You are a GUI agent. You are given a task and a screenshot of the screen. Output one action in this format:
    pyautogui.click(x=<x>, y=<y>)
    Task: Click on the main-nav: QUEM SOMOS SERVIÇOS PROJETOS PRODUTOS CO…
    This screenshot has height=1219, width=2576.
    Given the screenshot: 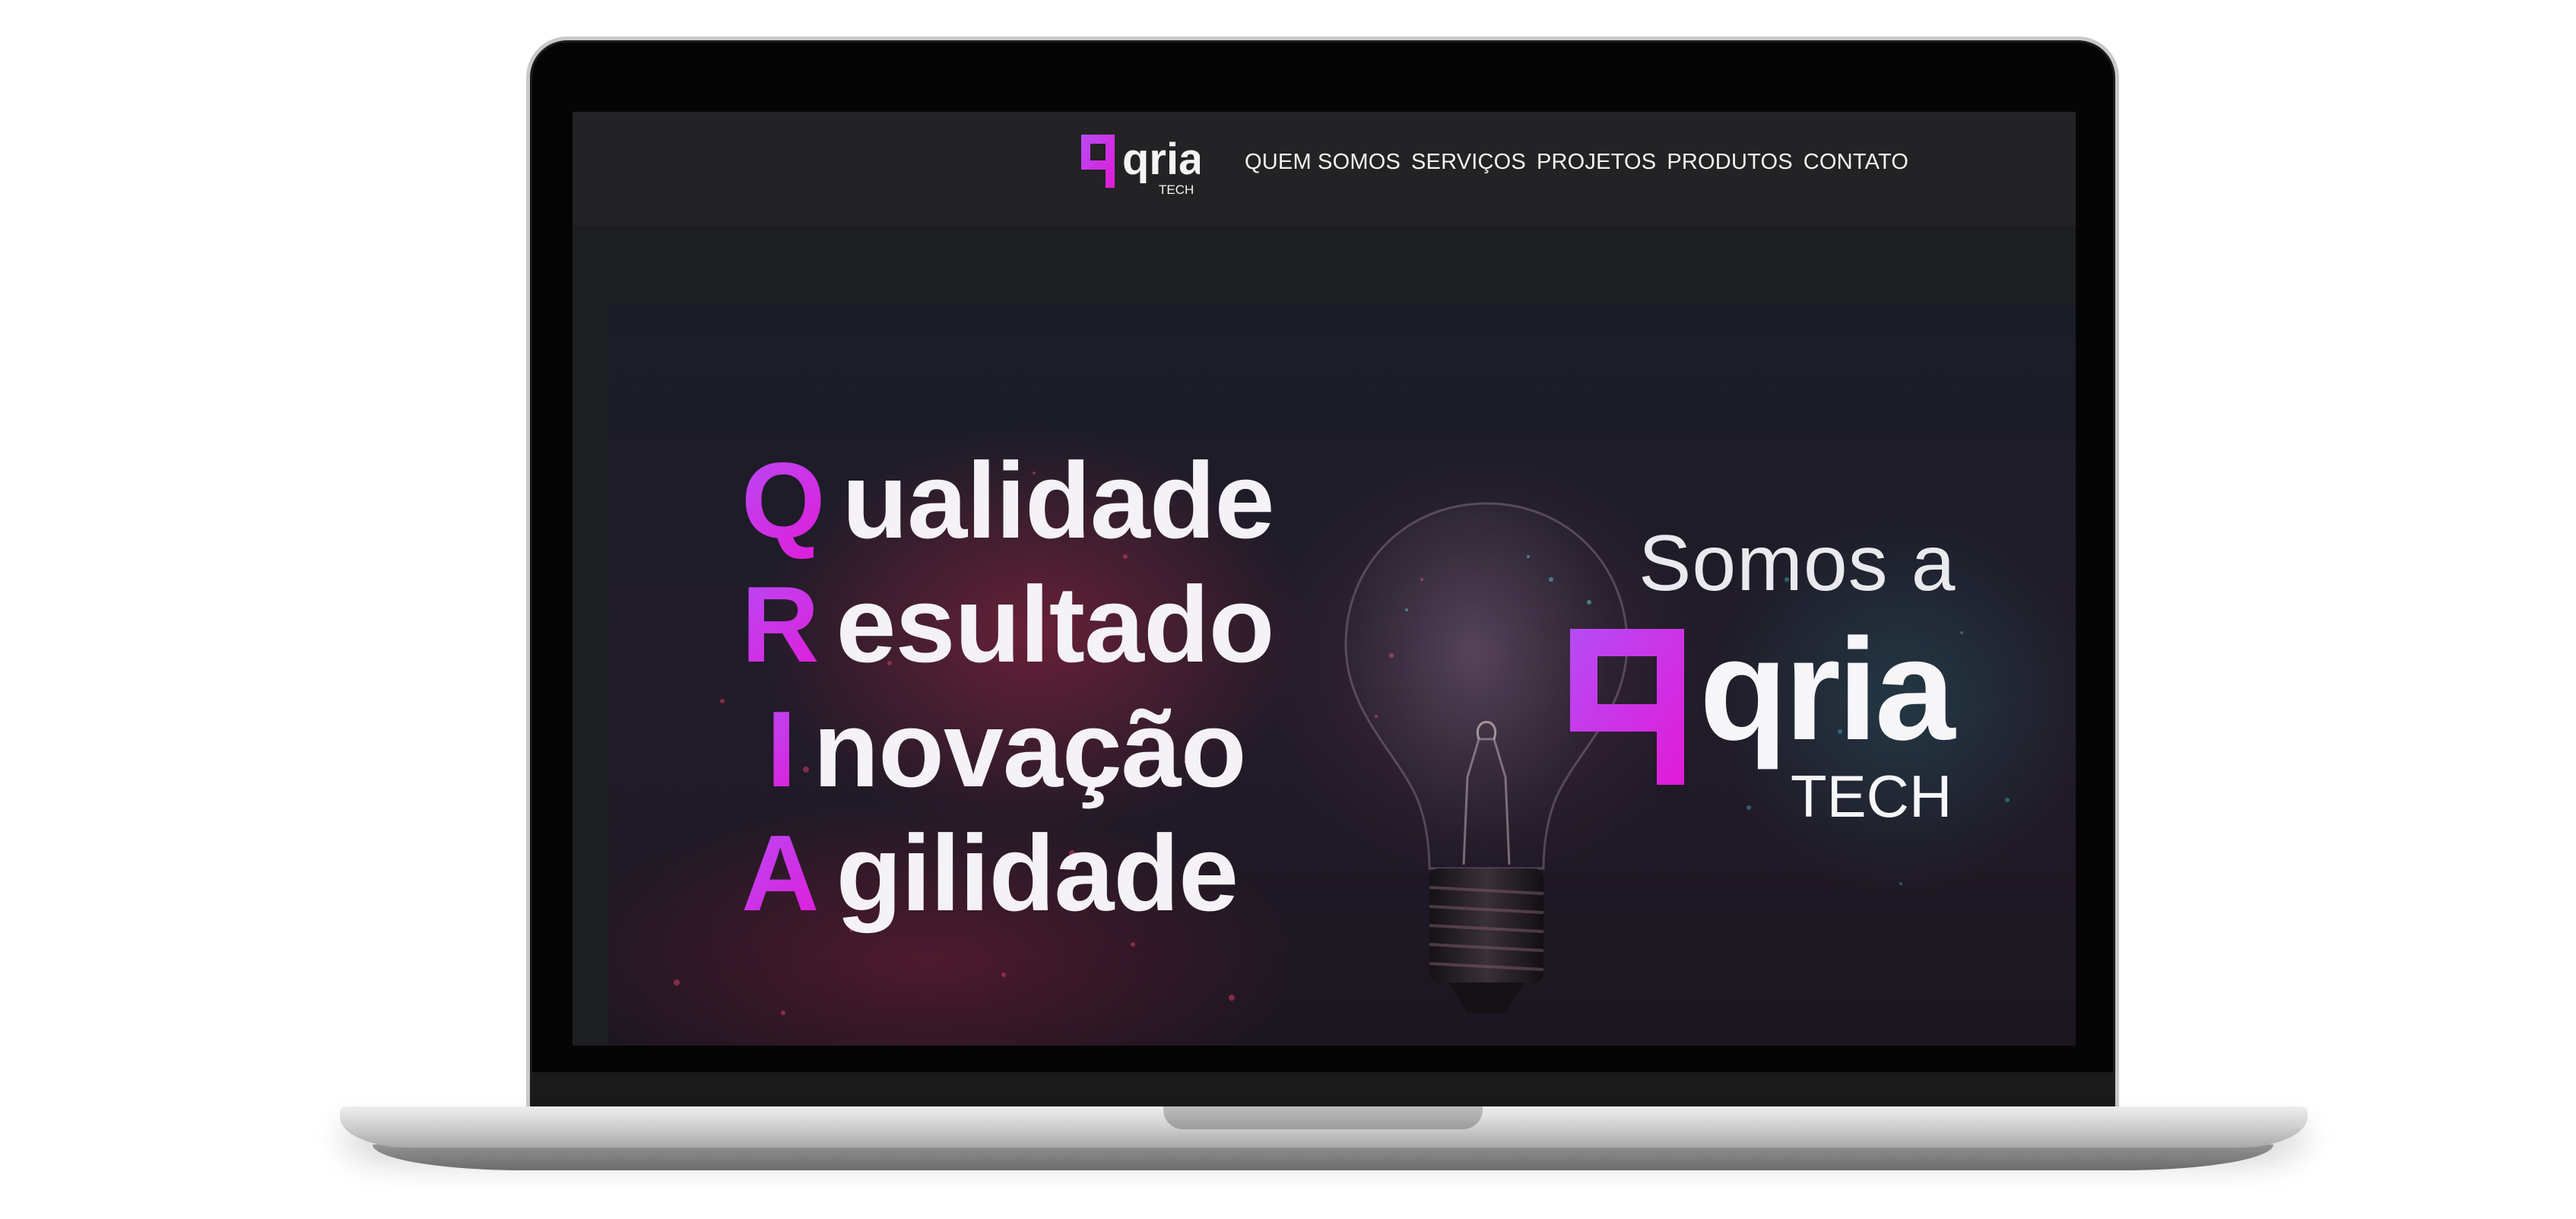 What is the action you would take?
    pyautogui.click(x=1577, y=162)
    